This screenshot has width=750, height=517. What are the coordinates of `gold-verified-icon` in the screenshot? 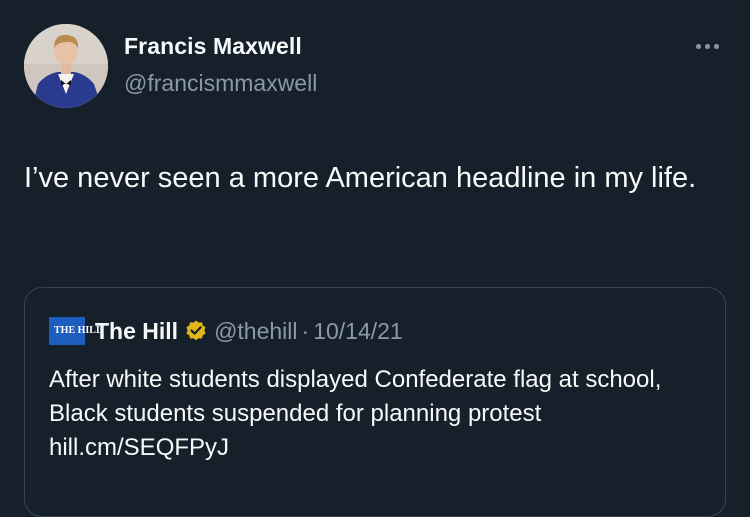 It's located at (196, 330).